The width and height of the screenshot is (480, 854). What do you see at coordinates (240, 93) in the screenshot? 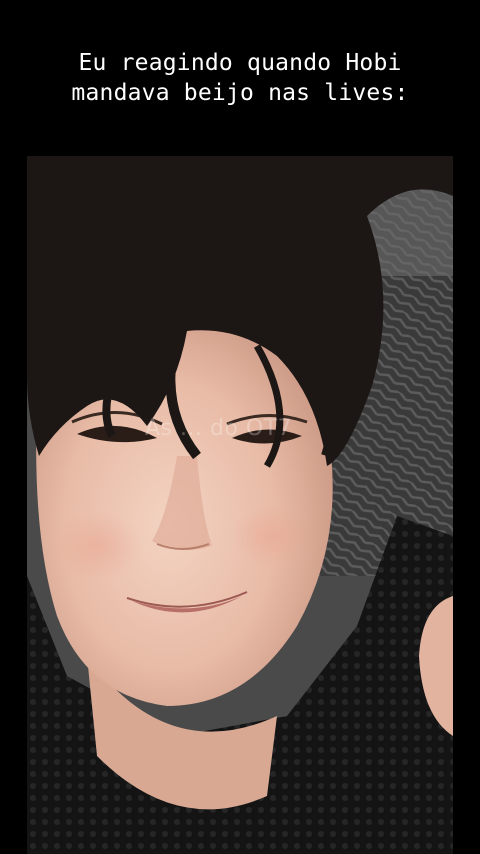
I see `caption-line-2: mandava beijo nas lives:` at bounding box center [240, 93].